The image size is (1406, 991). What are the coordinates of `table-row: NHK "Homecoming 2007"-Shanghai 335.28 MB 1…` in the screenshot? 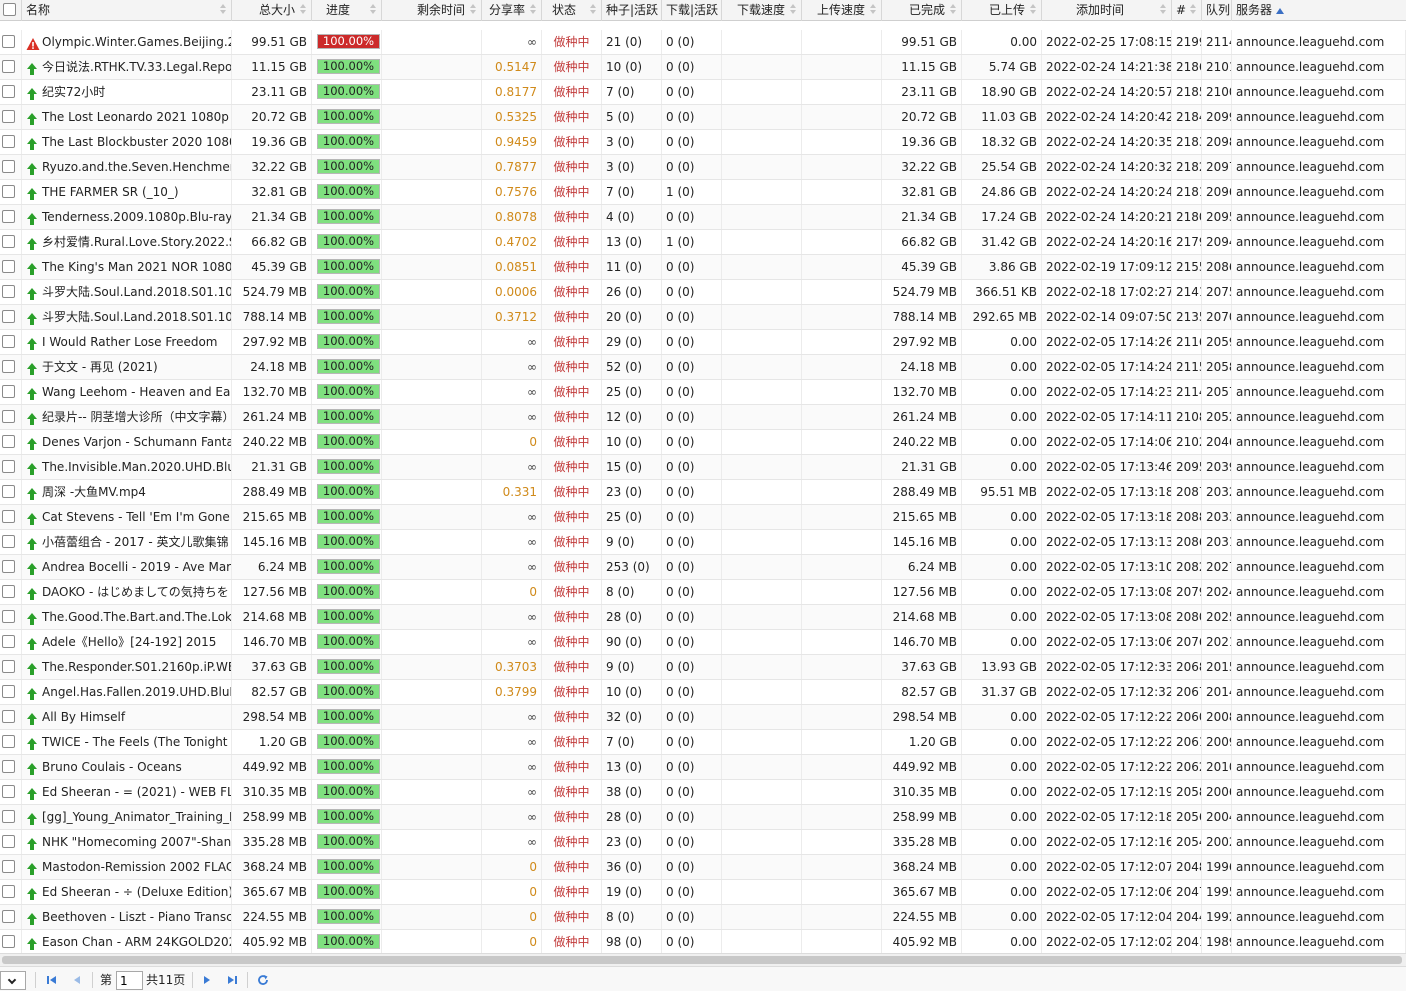 It's located at (703, 842).